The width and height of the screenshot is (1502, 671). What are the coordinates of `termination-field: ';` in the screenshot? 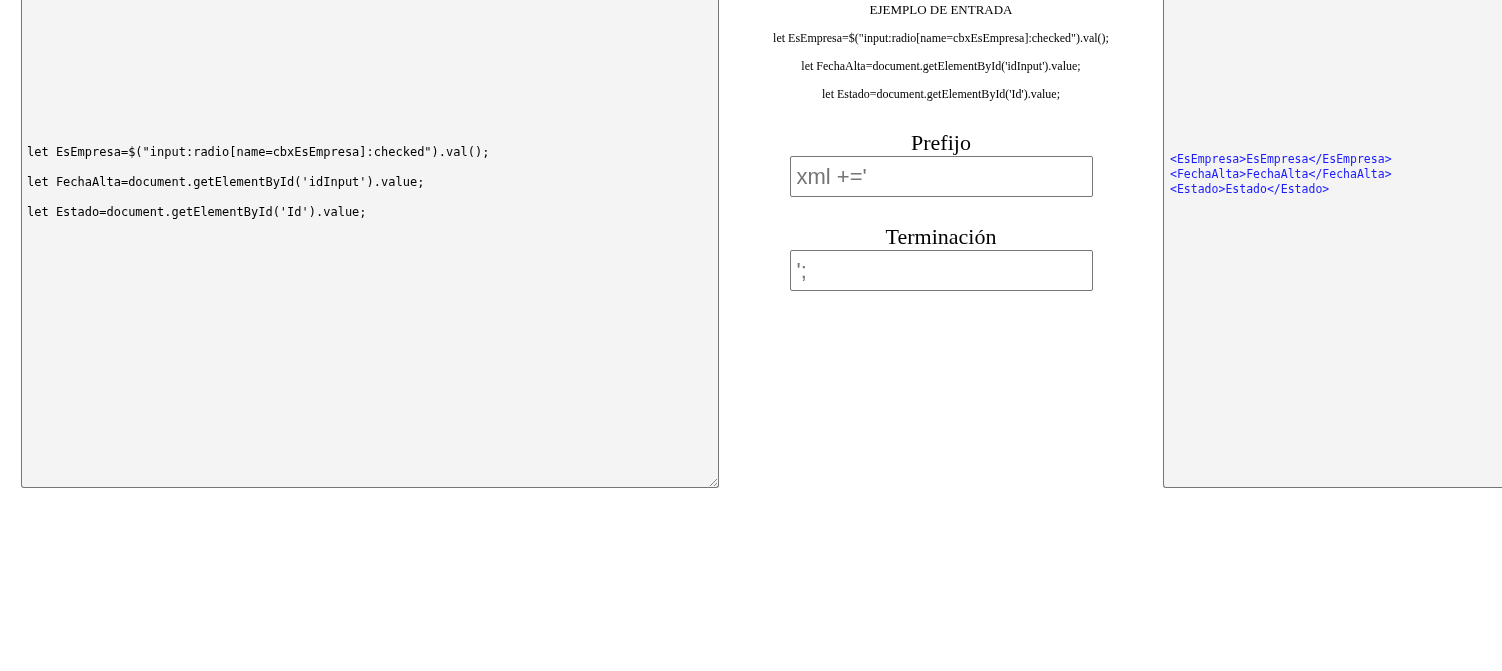 It's located at (941, 270).